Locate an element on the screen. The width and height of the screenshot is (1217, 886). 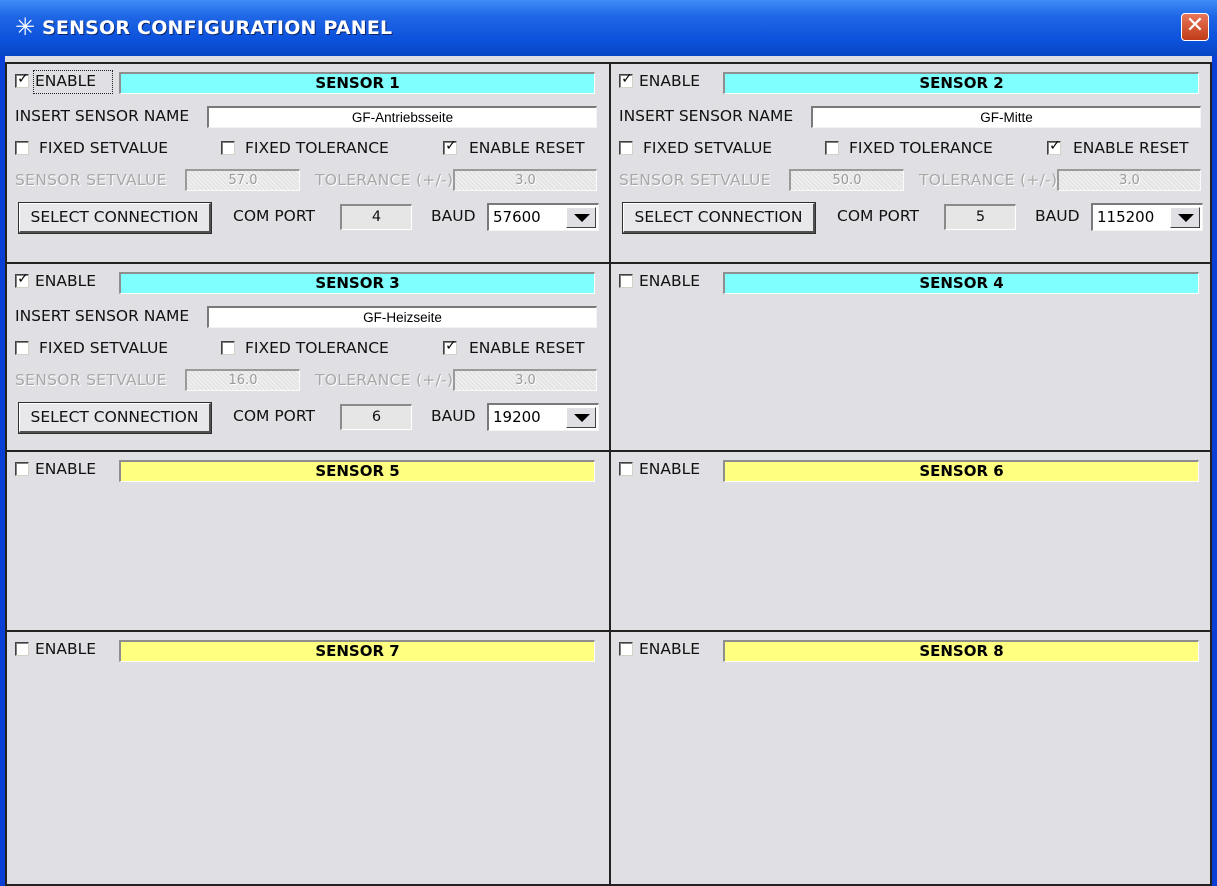
sensor-title-banner: SENSOR 6 is located at coordinates (961, 471).